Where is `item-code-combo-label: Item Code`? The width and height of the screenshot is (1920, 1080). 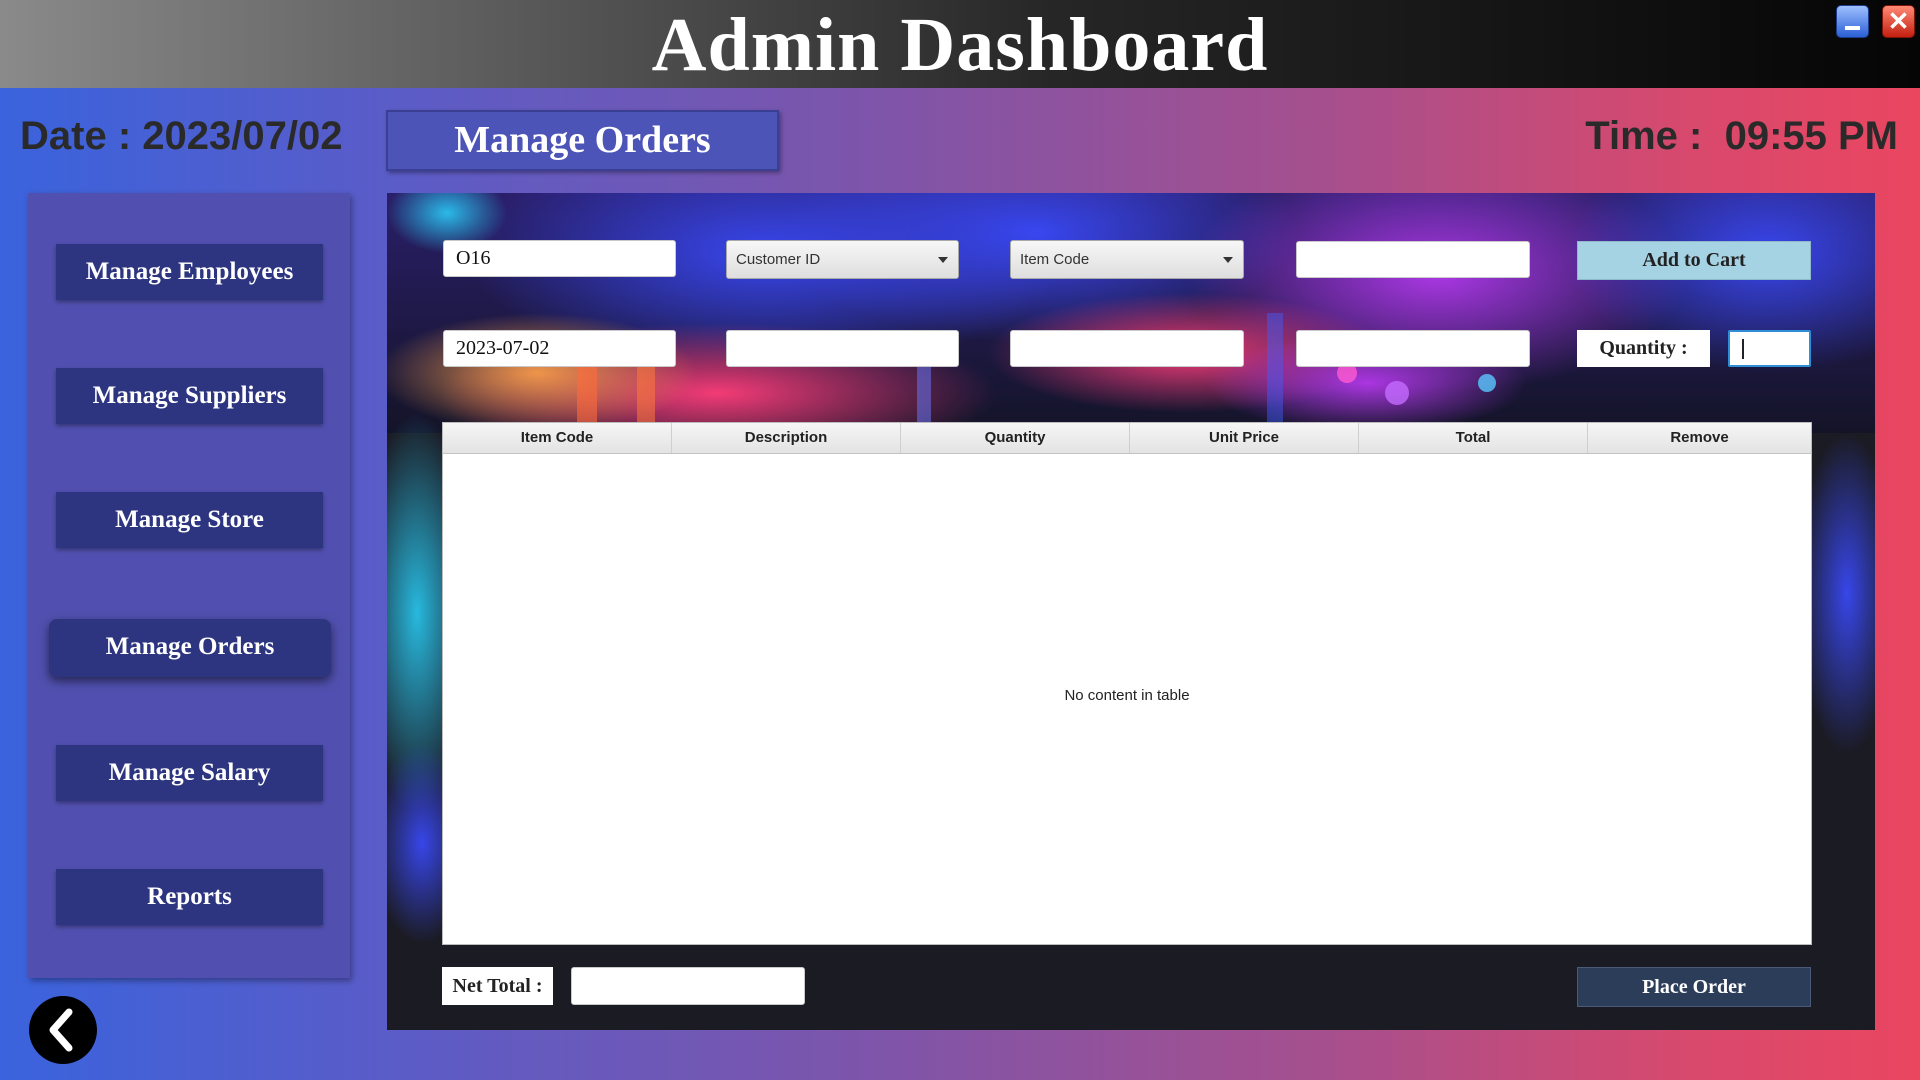
item-code-combo-label: Item Code is located at coordinates (1055, 259).